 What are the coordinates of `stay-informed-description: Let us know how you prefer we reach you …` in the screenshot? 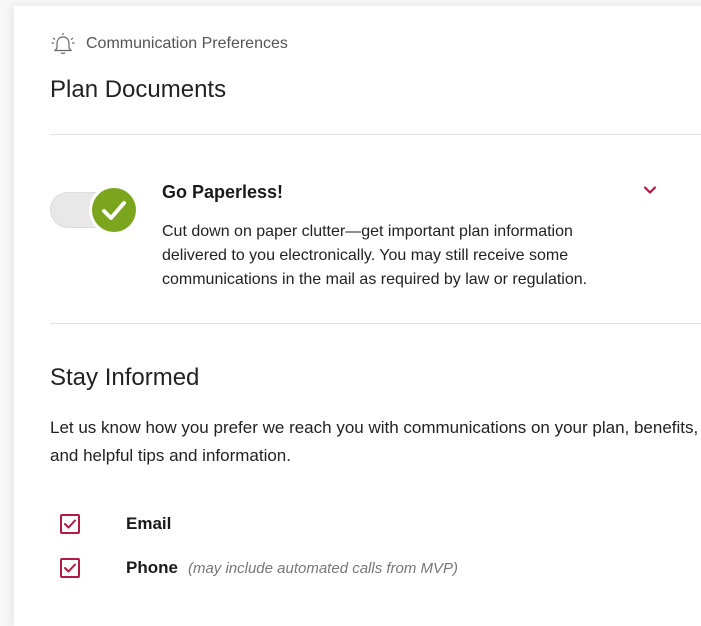 It's located at (374, 441).